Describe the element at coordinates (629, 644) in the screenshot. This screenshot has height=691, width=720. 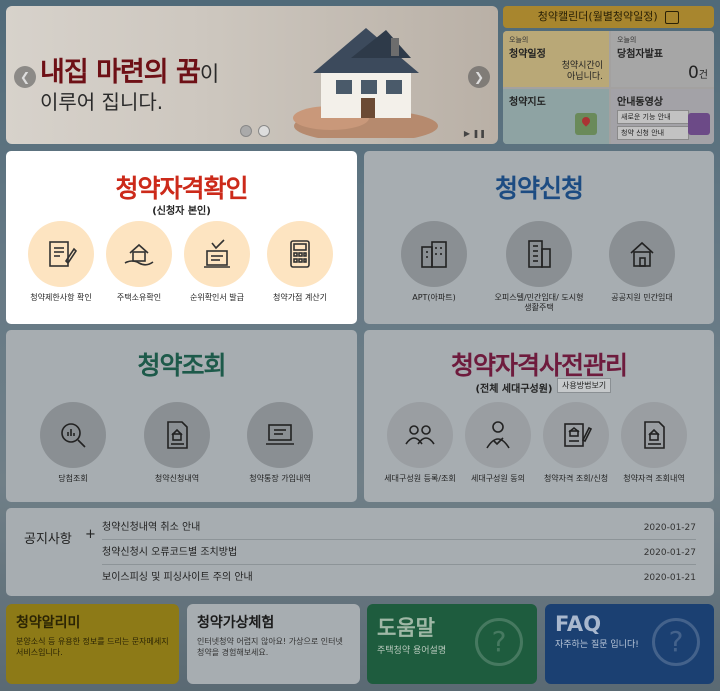
I see `faq-tile: FAQ 자주하는 질문 입니다! ?` at that location.